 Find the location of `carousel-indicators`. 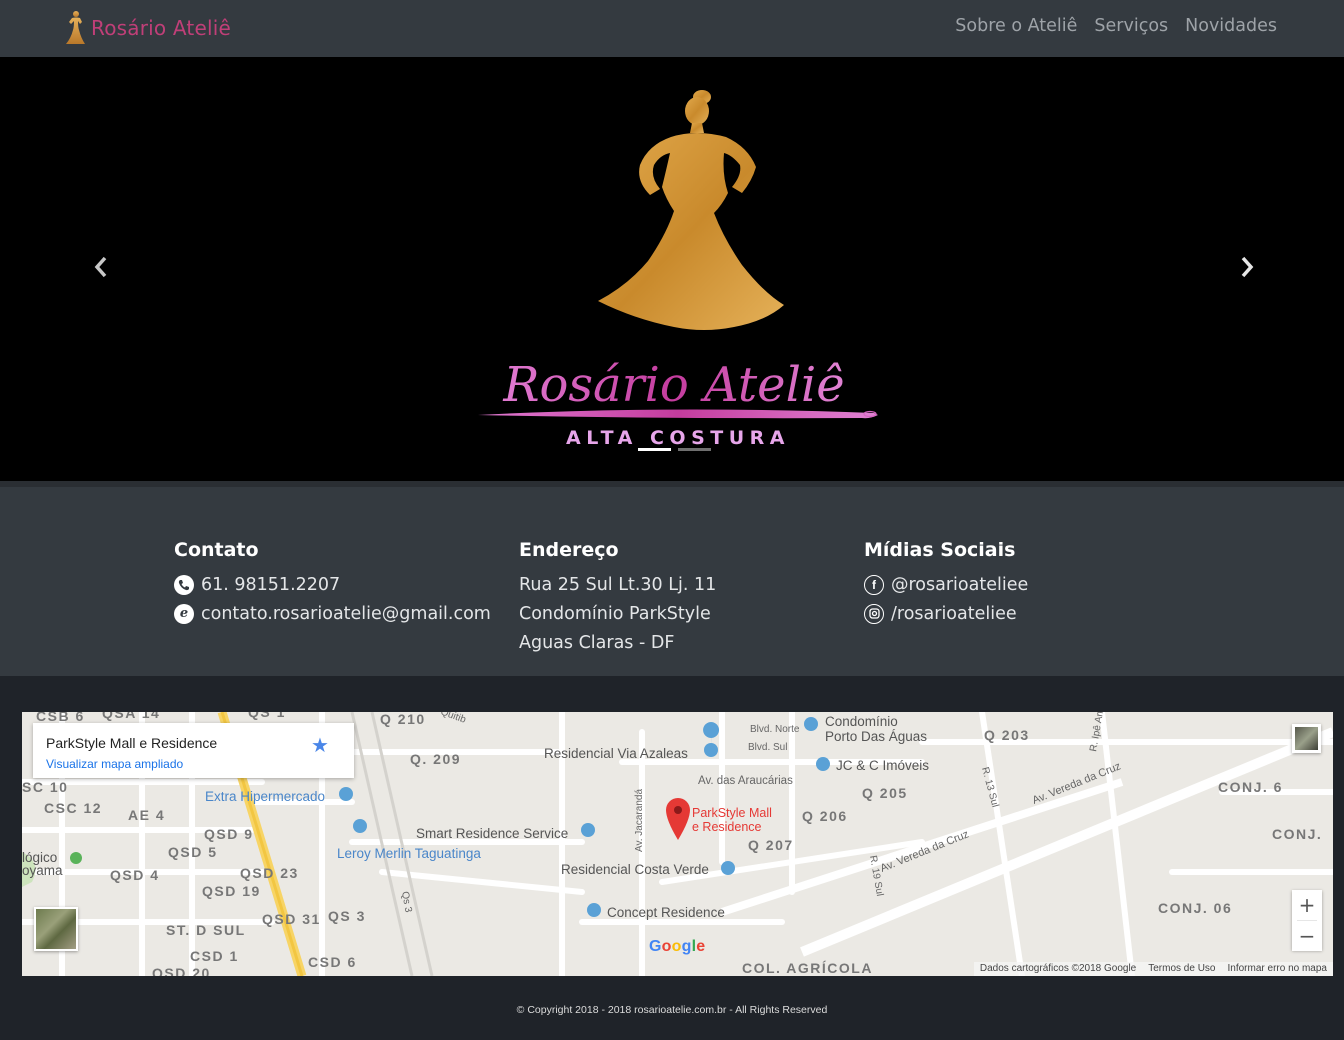

carousel-indicators is located at coordinates (674, 449).